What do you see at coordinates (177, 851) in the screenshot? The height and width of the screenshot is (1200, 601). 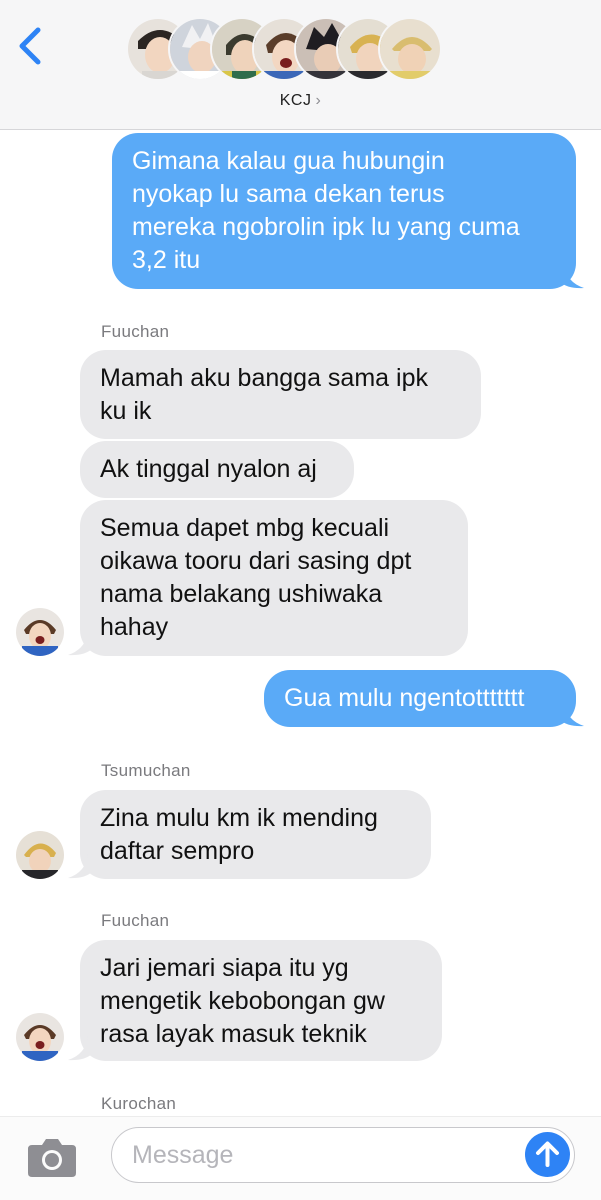 I see `message-line: daftar sempro` at bounding box center [177, 851].